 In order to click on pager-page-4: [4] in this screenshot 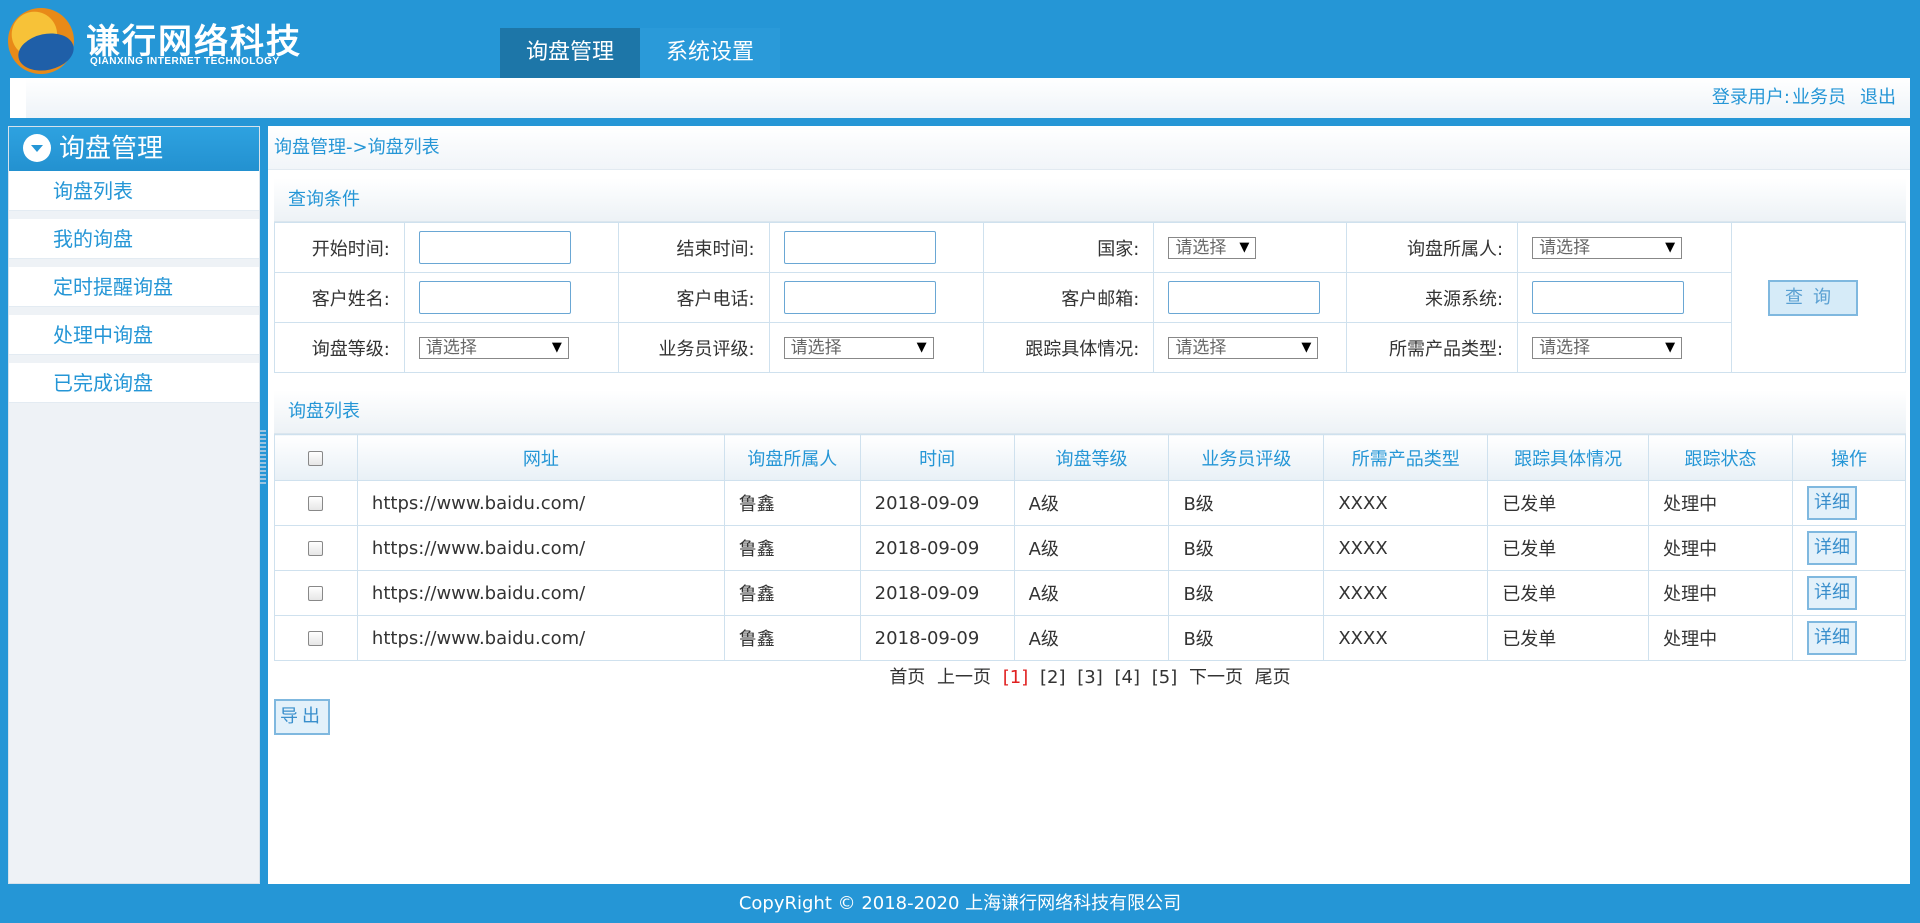, I will do `click(1127, 677)`.